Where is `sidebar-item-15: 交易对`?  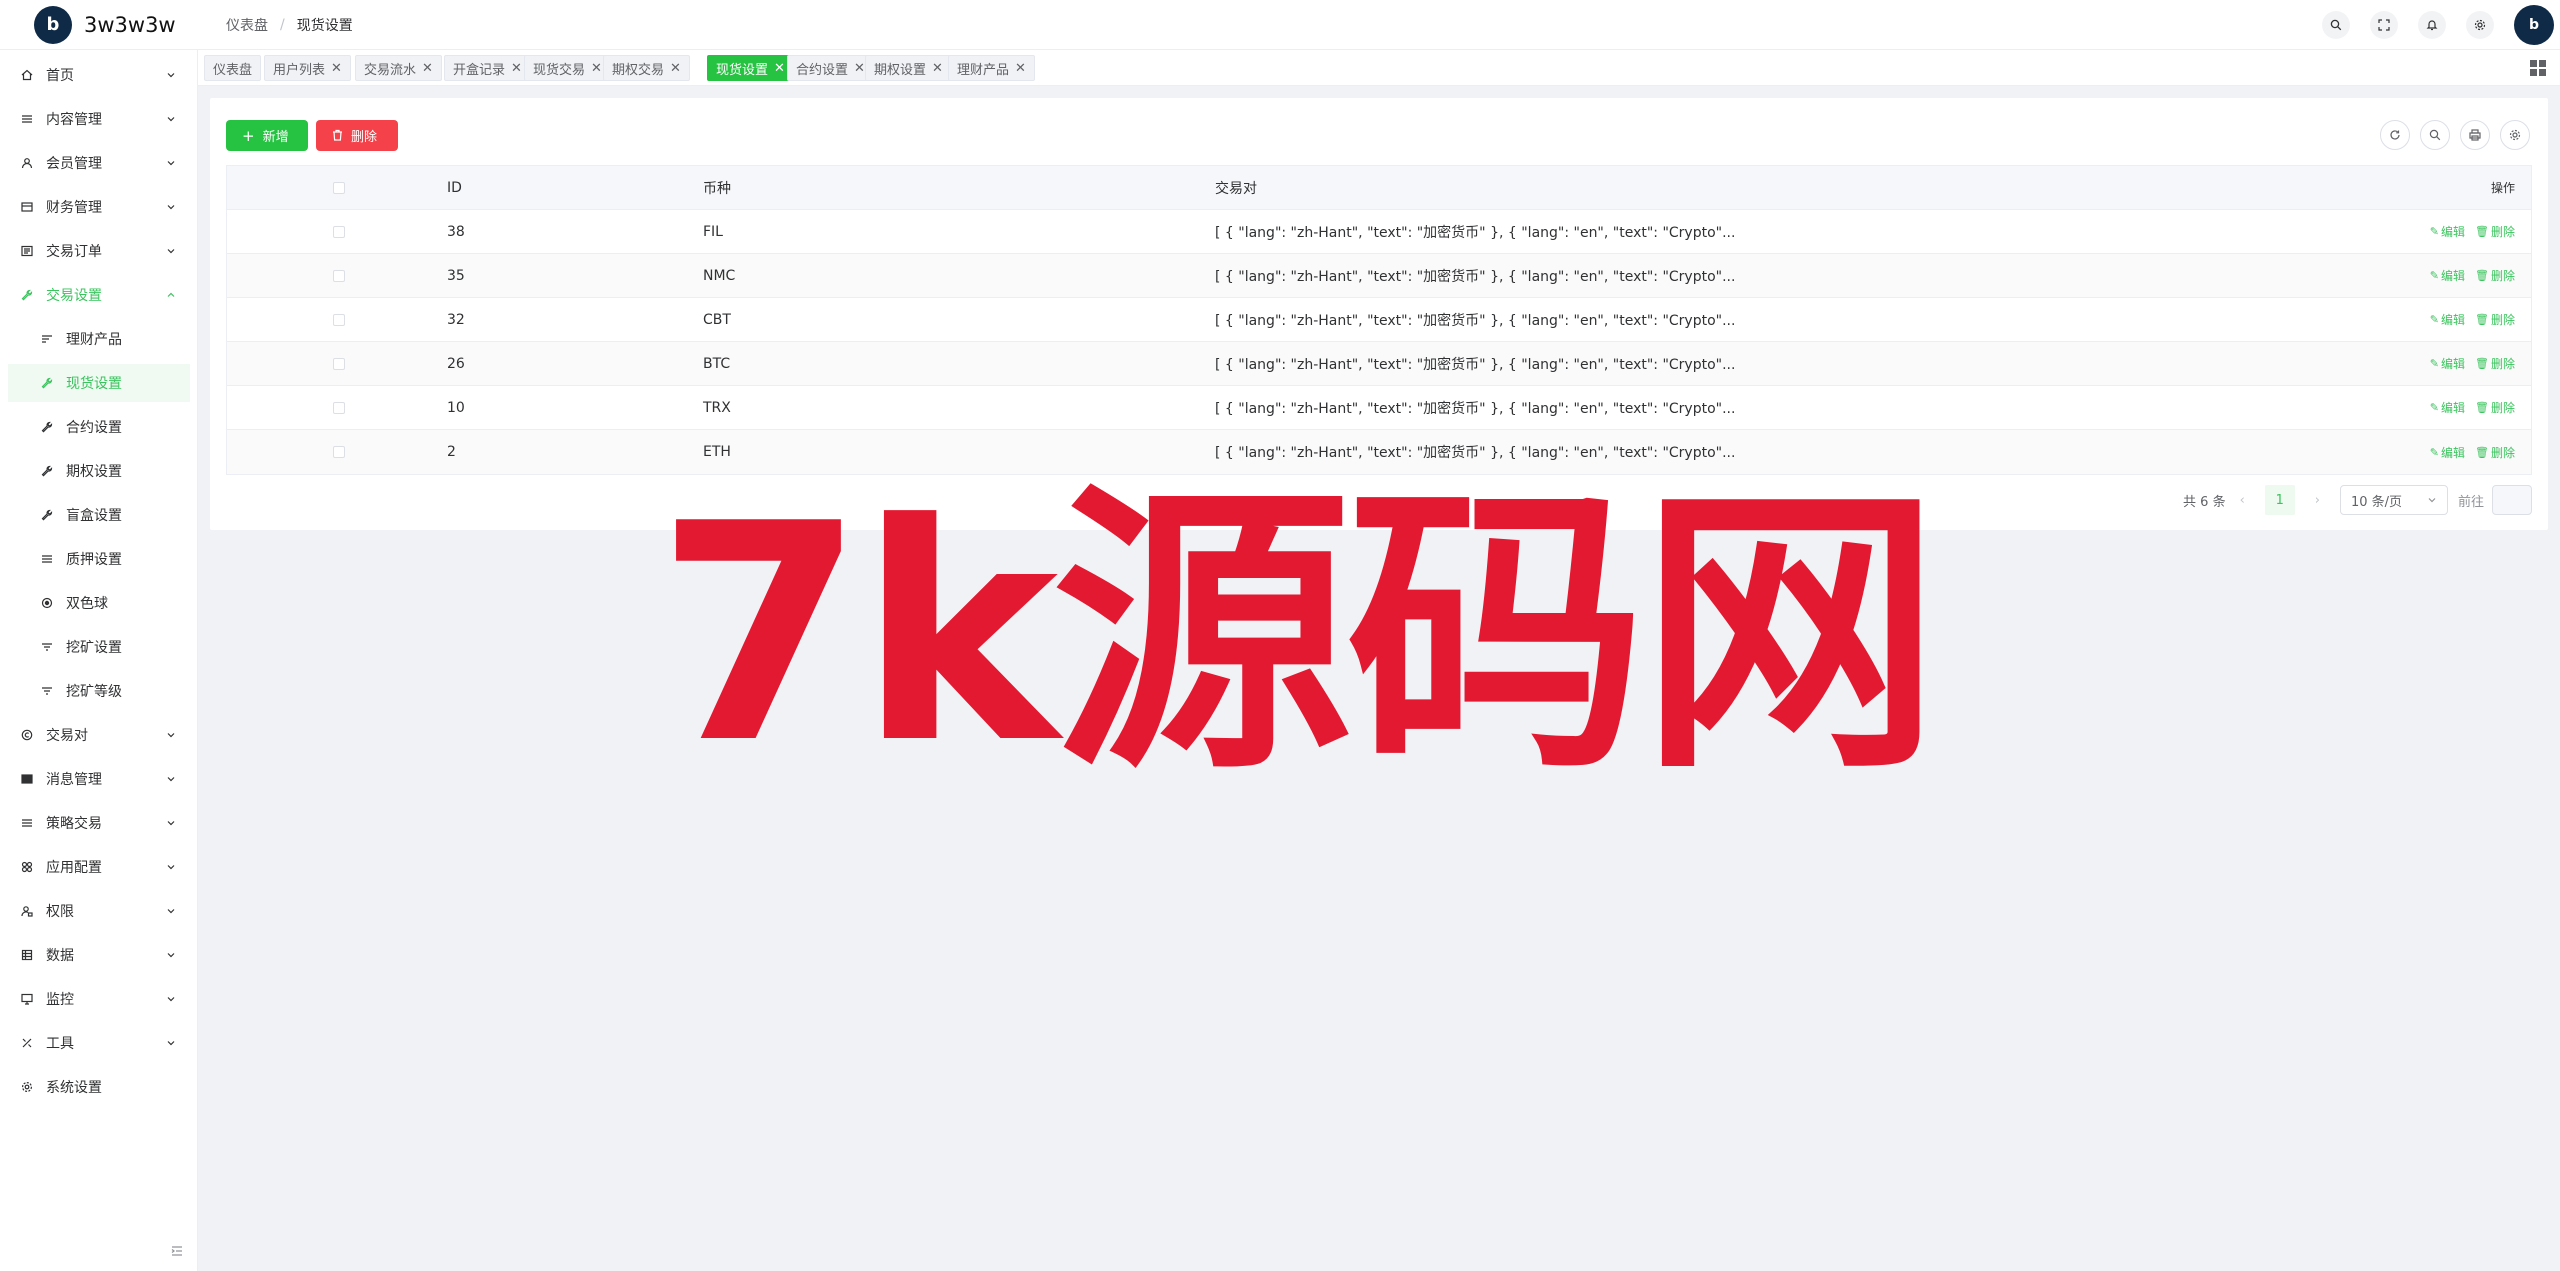 sidebar-item-15: 交易对 is located at coordinates (99, 735).